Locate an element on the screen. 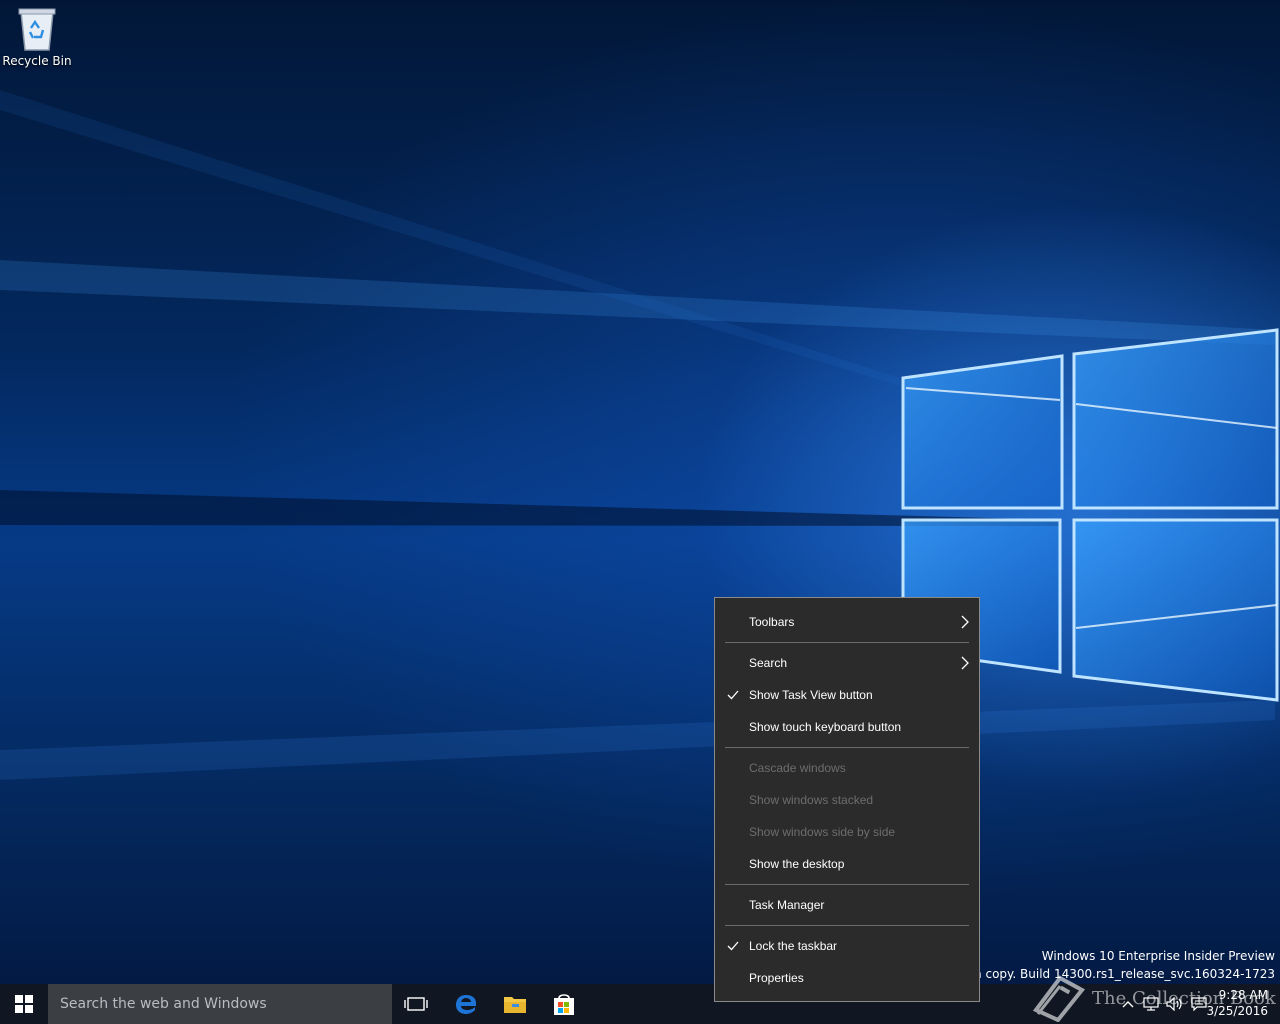  store-button is located at coordinates (564, 1004).